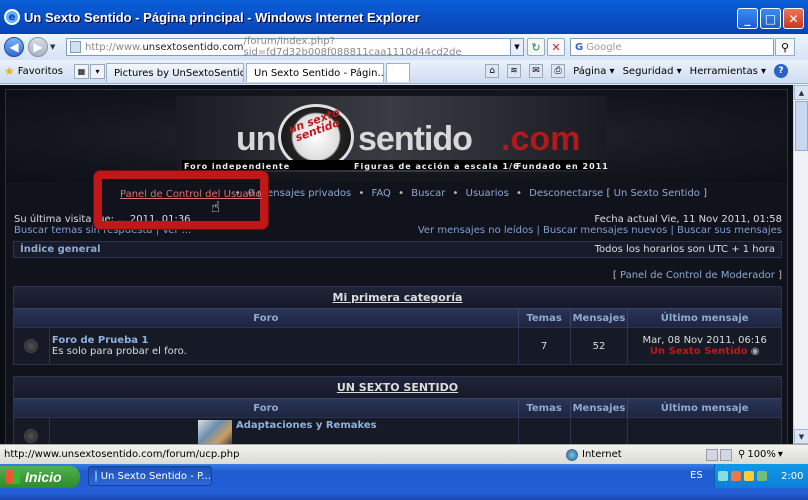  I want to click on page-menu: Página ▾, so click(594, 71).